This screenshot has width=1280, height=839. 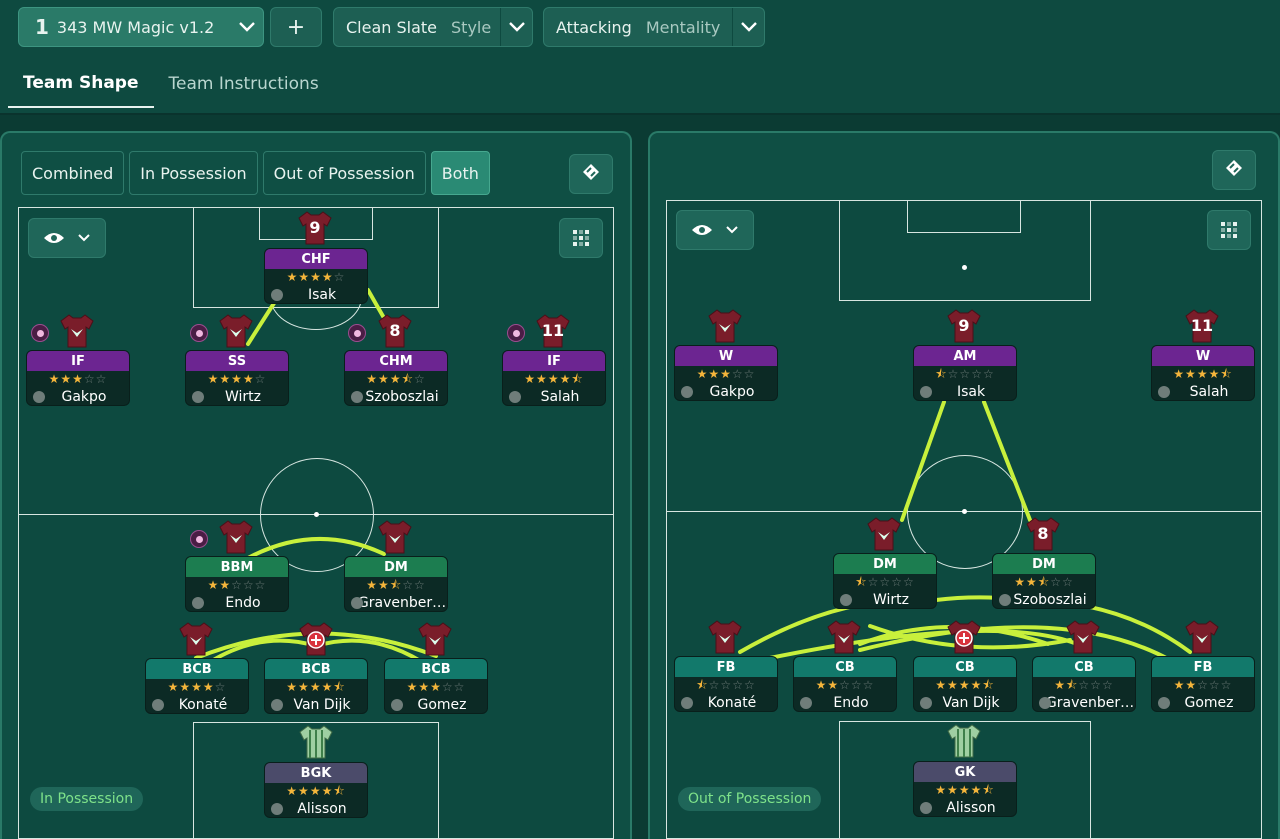 I want to click on star-rating: ★★★★☆, so click(x=197, y=687).